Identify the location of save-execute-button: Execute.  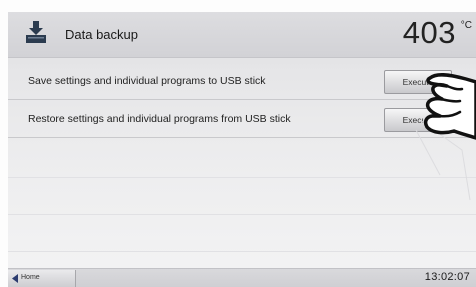
(418, 82).